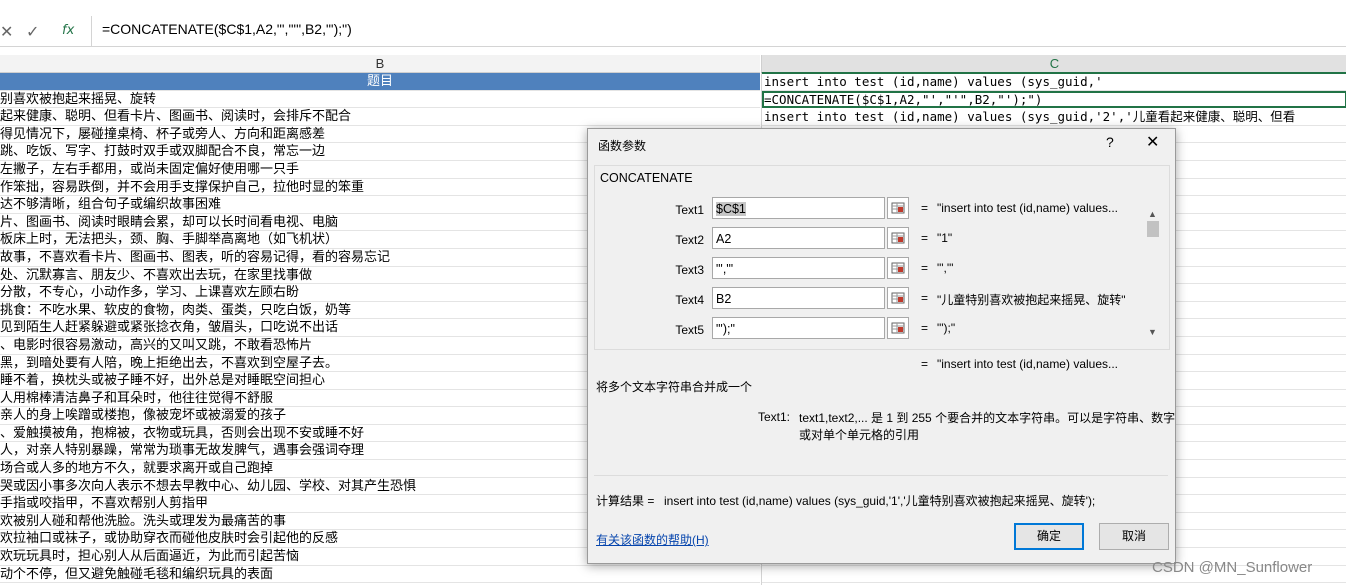 Image resolution: width=1346 pixels, height=585 pixels. I want to click on formula-buttons: ✕ ✓ fx, so click(46, 31).